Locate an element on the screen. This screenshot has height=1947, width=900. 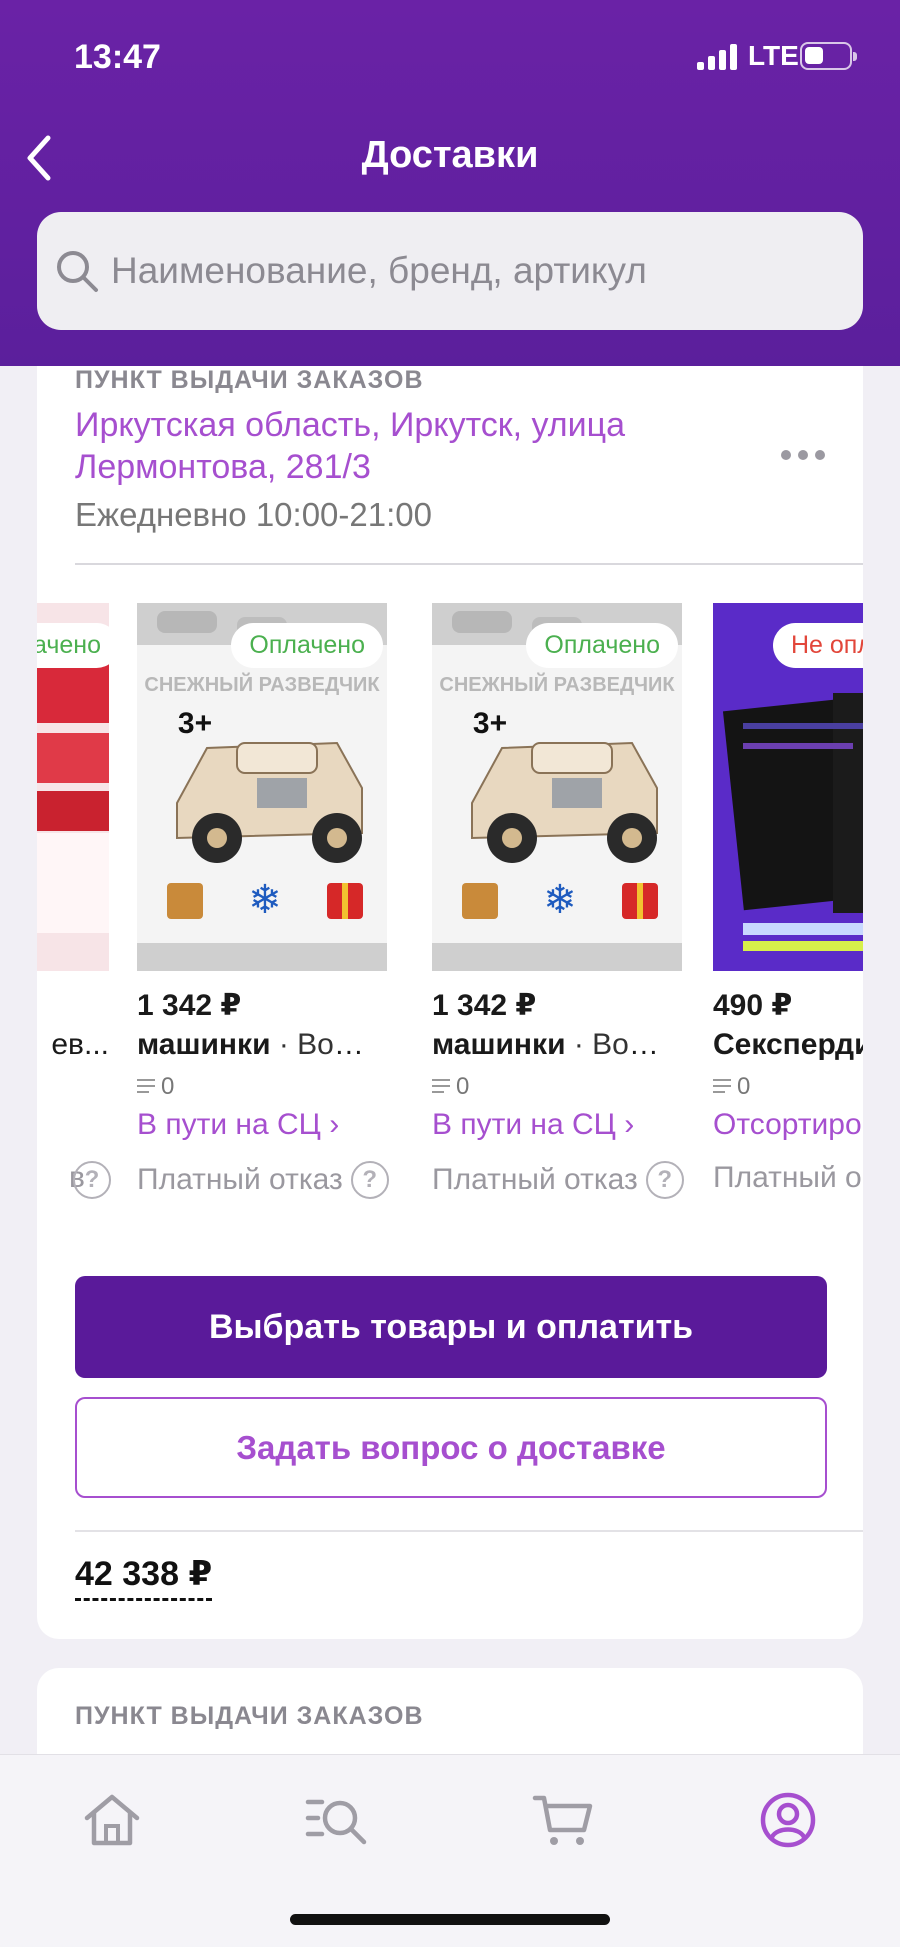
product-image: Оплачено is located at coordinates (73, 787).